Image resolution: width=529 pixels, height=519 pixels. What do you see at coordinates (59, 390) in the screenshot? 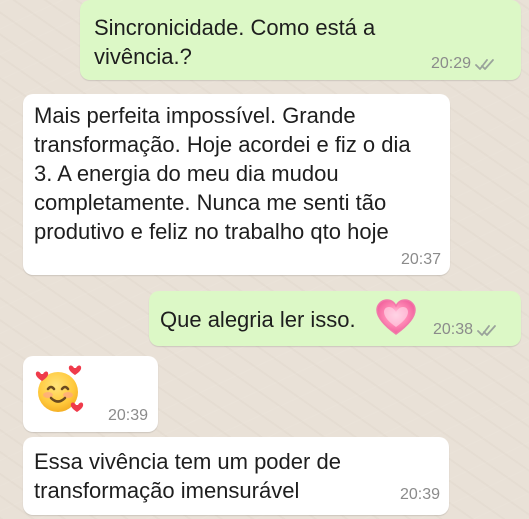
I see `smiling-face-with-hearts-icon` at bounding box center [59, 390].